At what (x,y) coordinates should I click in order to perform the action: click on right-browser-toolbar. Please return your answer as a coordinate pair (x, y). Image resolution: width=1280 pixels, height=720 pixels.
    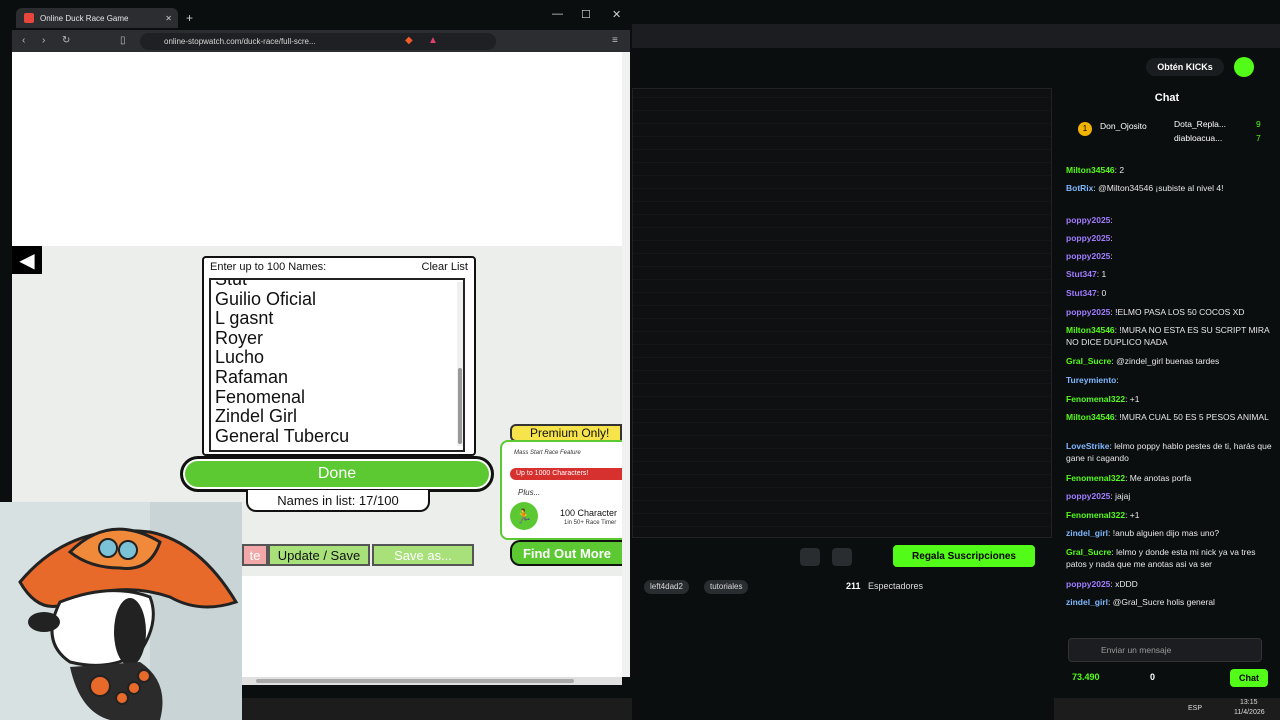
    Looking at the image, I should click on (956, 36).